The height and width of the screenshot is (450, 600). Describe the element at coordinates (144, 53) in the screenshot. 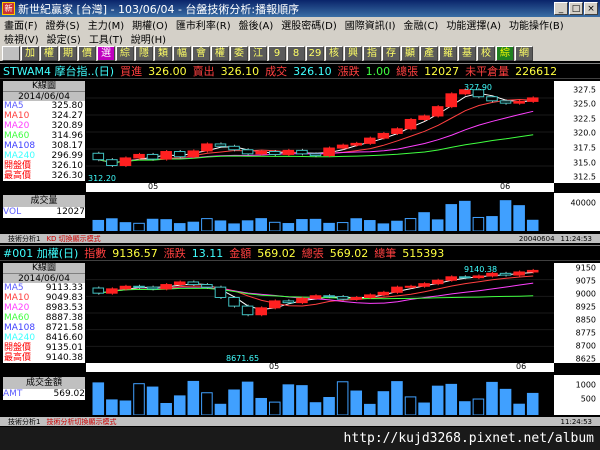

I see `toolbar-button-7: 隱` at that location.